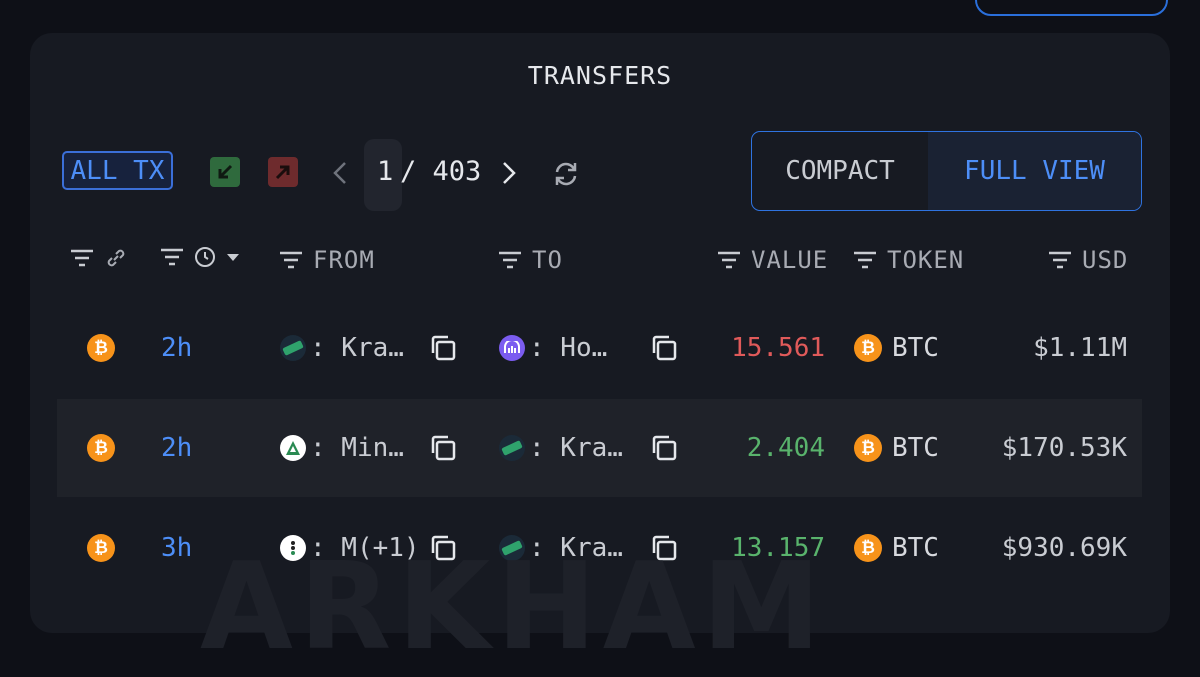  What do you see at coordinates (1034, 171) in the screenshot?
I see `full-view-button: FULL VIEW` at bounding box center [1034, 171].